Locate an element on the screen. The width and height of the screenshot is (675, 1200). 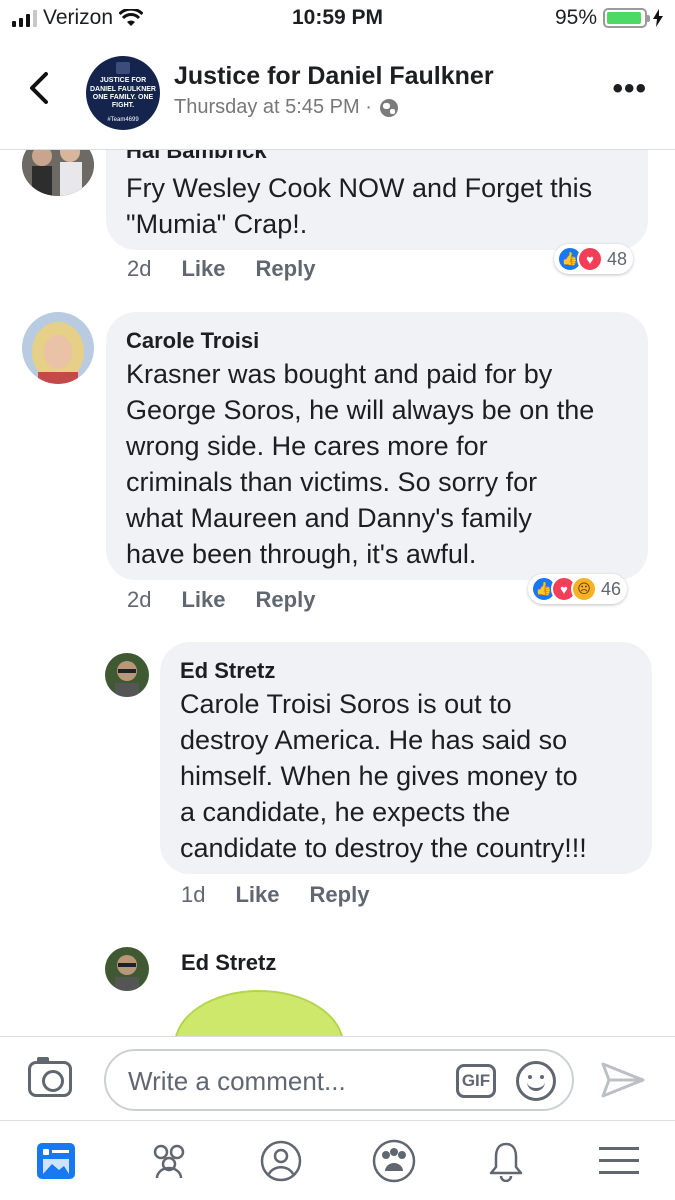
comment-composer: GIF is located at coordinates (337, 1078).